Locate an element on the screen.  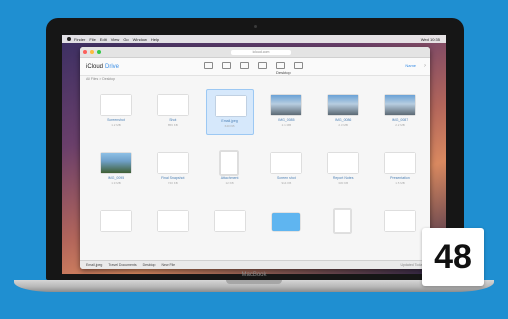
file-item: IMG_0087 2.2 MB is located at coordinates (400, 112).